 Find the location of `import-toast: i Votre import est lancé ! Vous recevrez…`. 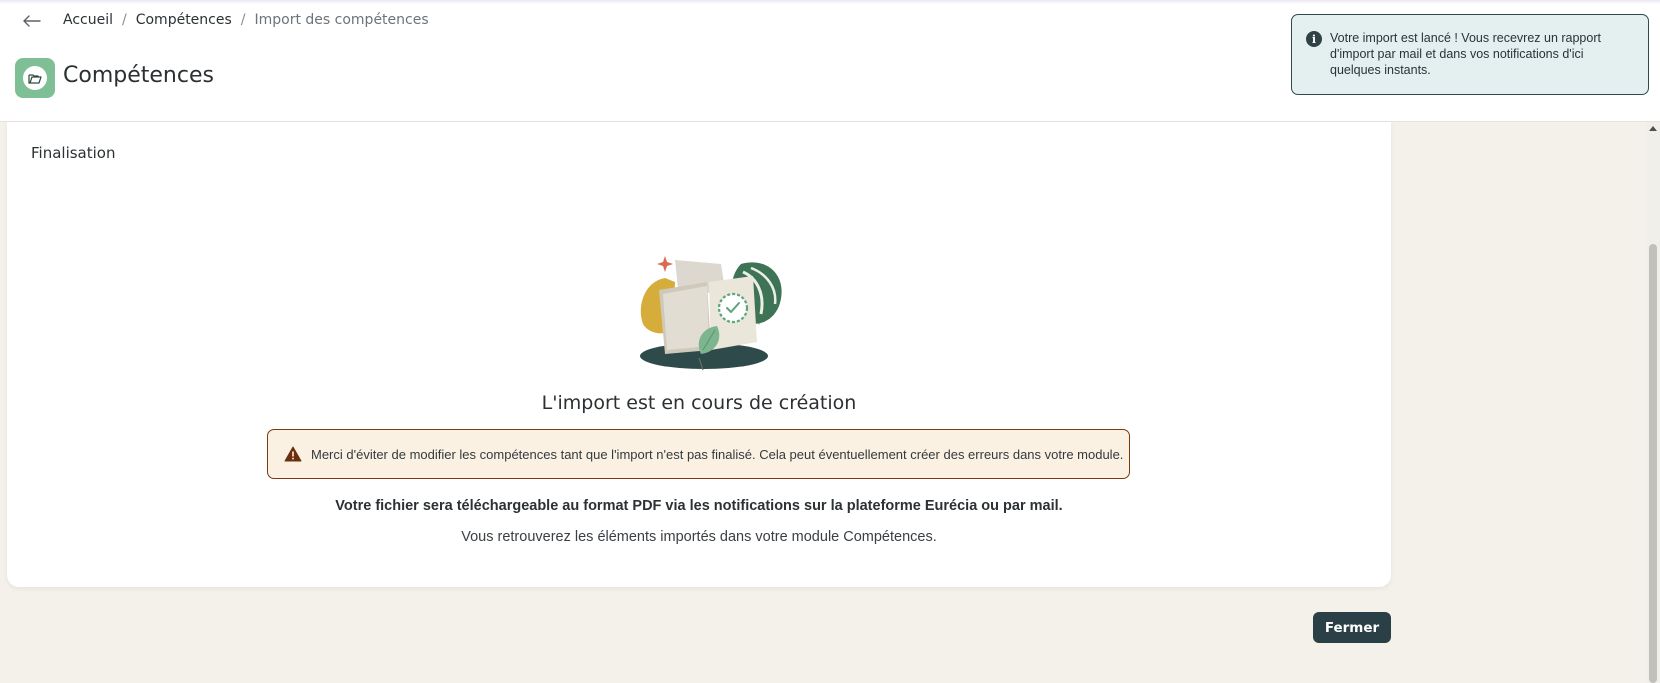

import-toast: i Votre import est lancé ! Vous recevrez… is located at coordinates (1470, 54).